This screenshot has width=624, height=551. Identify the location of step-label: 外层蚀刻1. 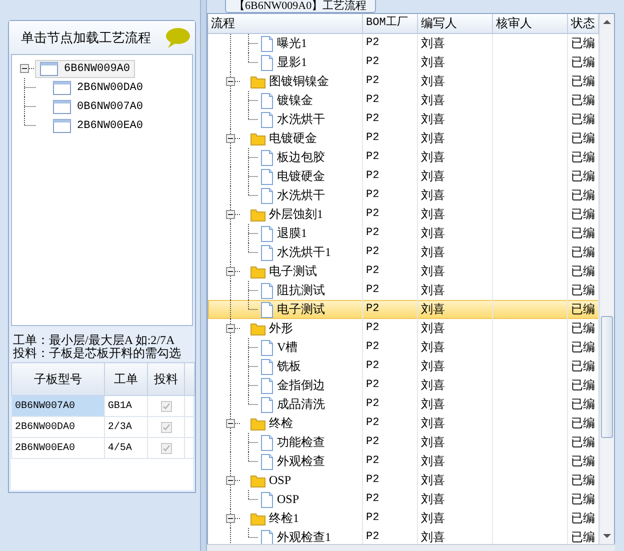
(296, 214).